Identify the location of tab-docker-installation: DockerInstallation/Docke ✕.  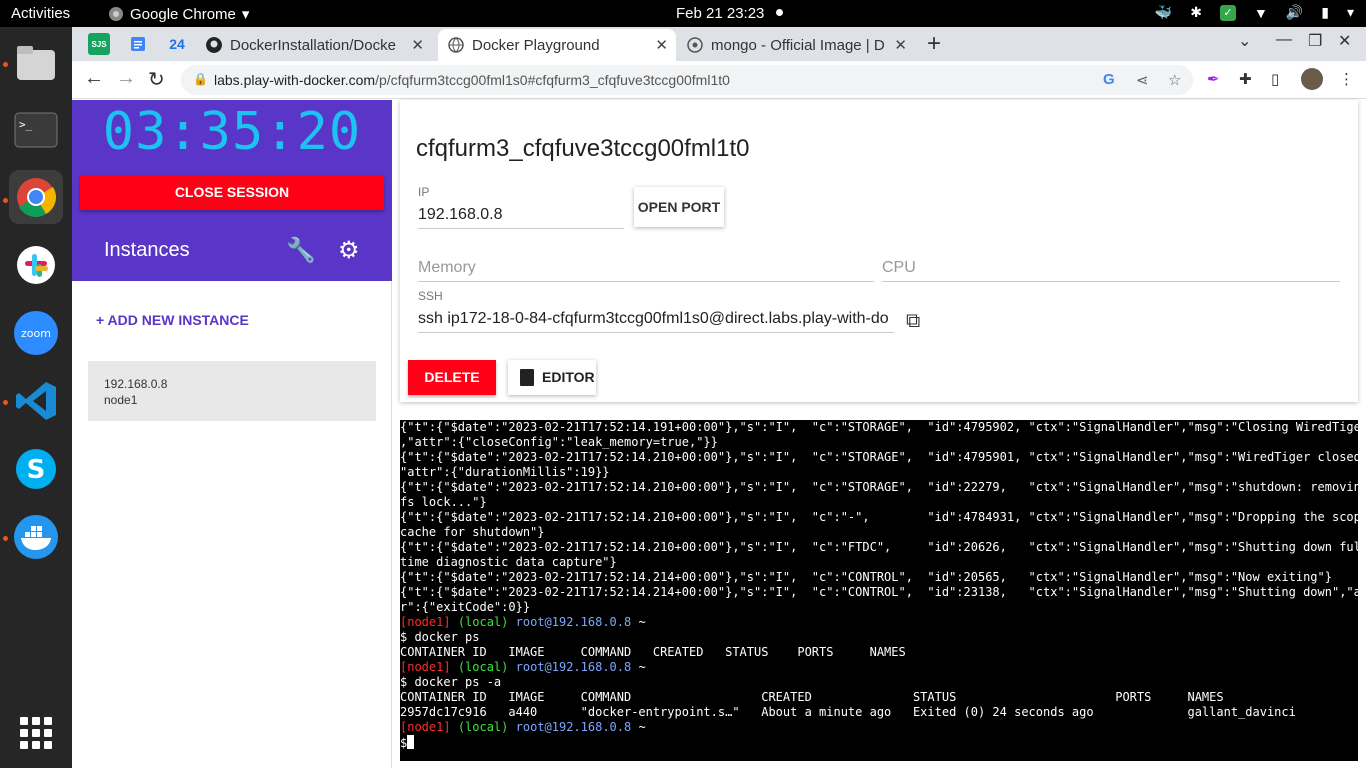
(314, 45).